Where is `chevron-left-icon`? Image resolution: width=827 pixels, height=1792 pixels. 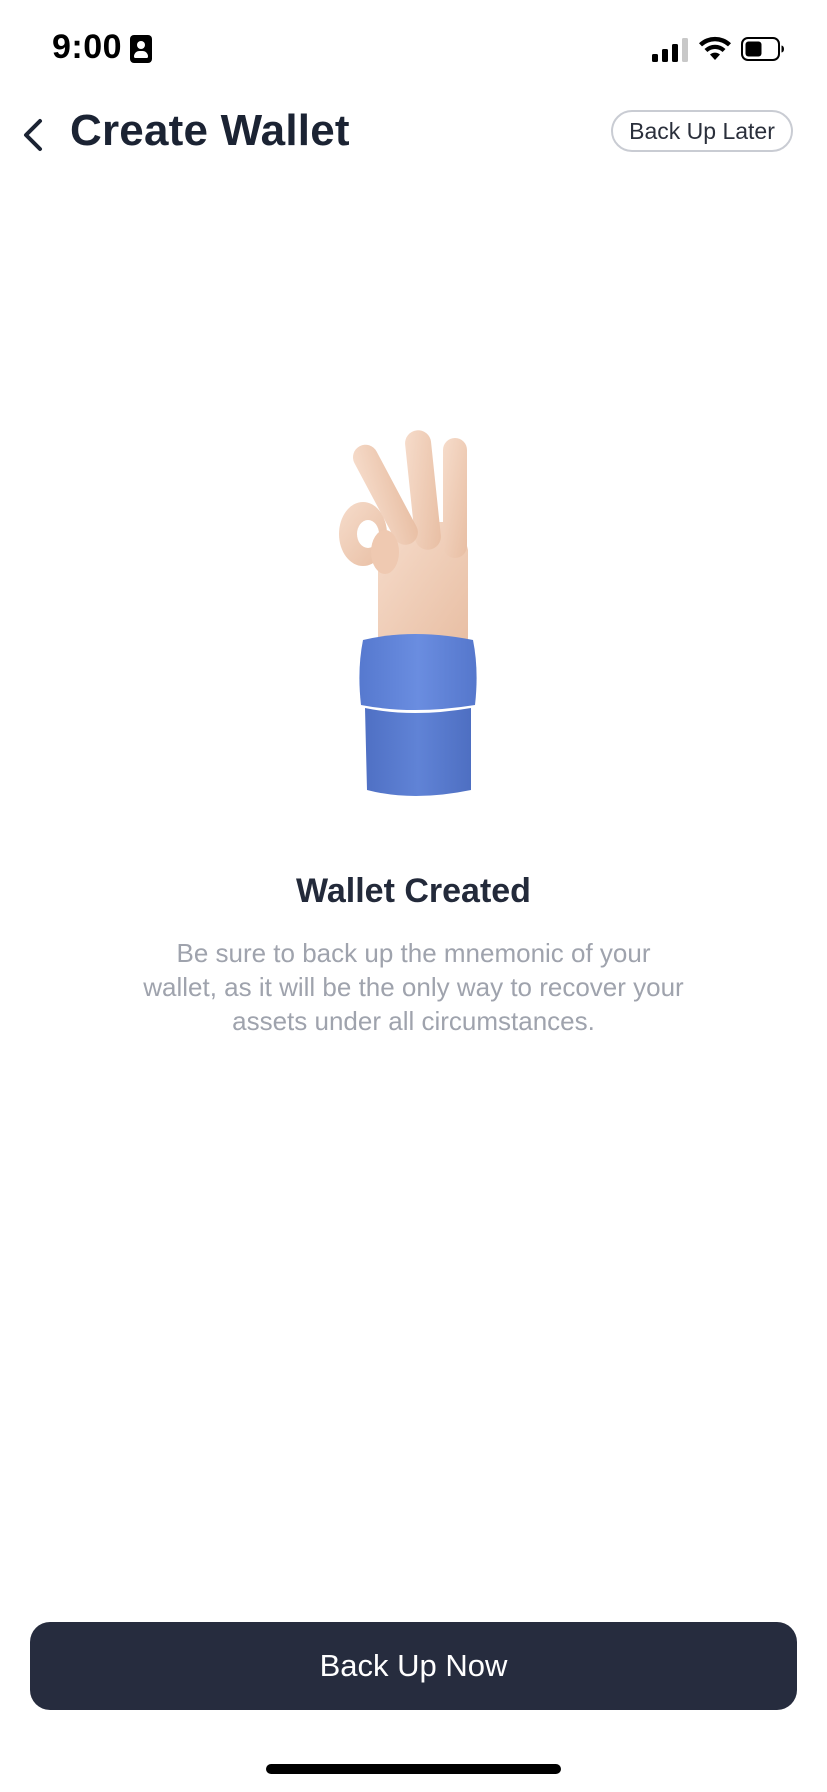 chevron-left-icon is located at coordinates (33, 135).